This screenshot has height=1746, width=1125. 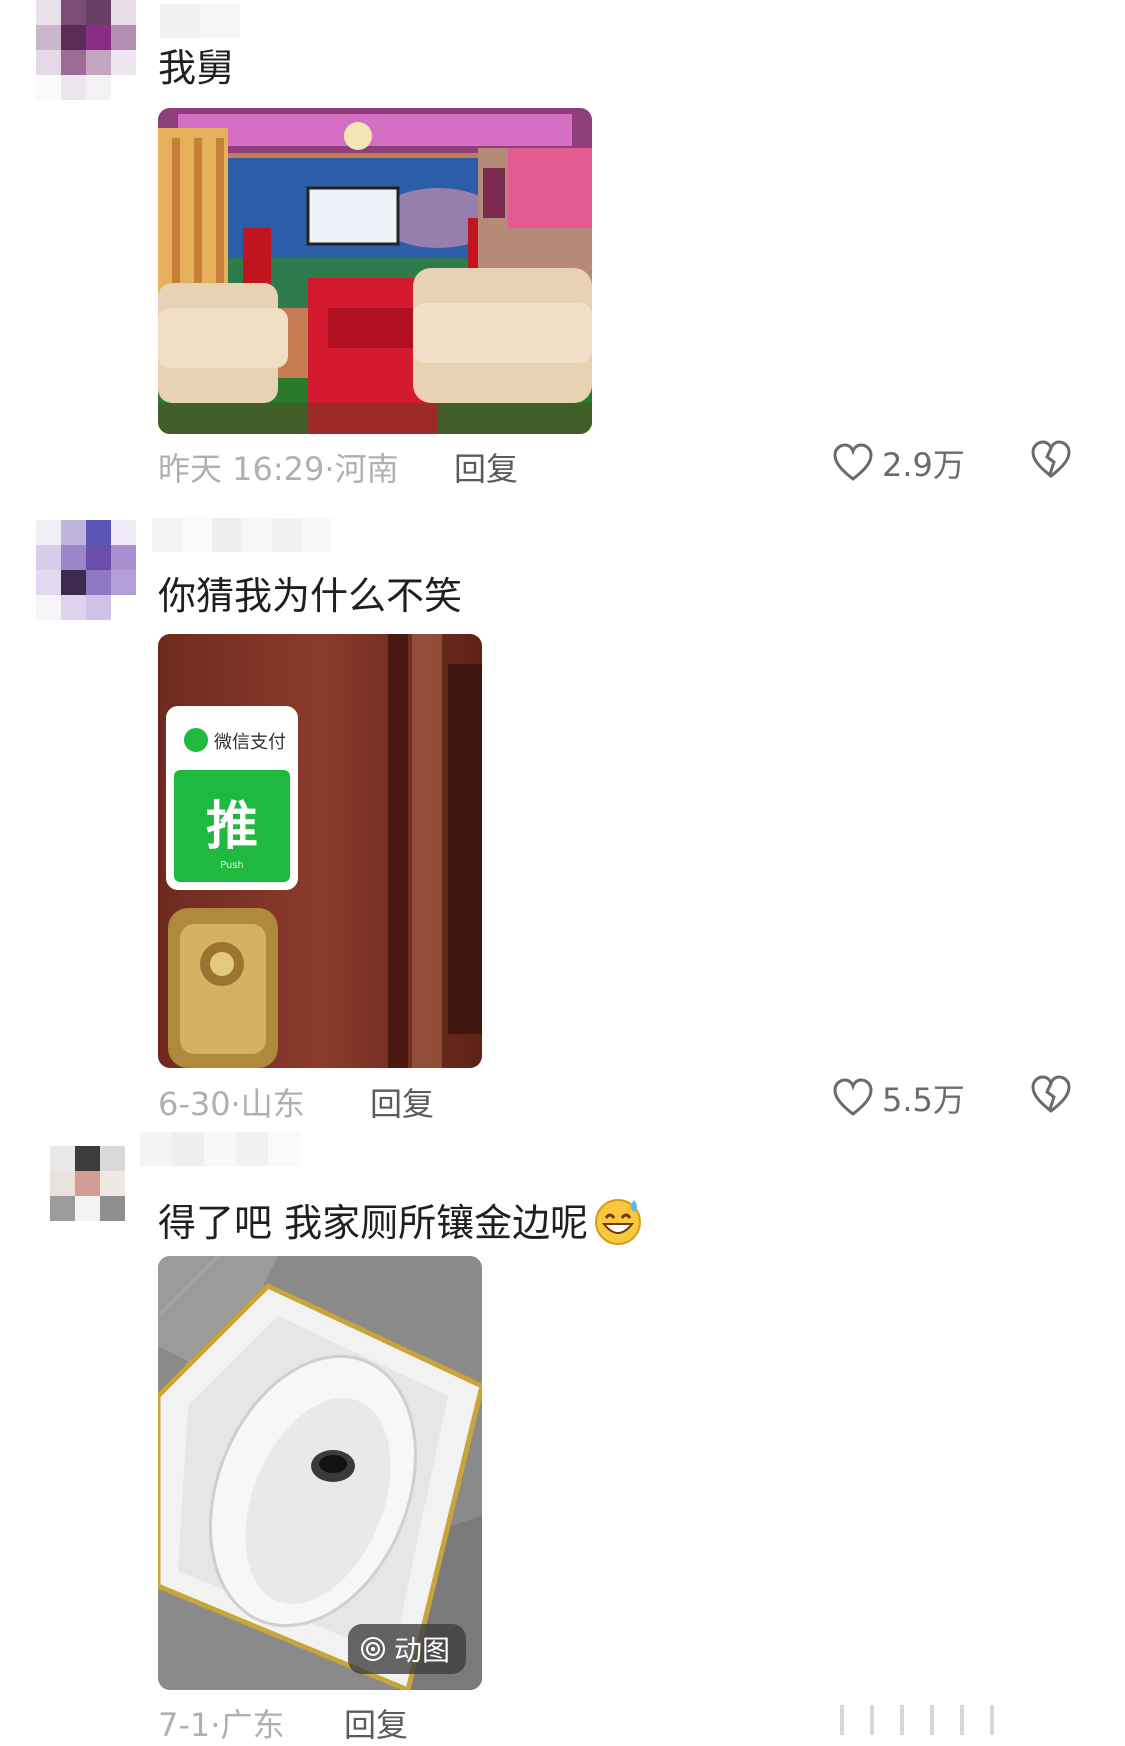 I want to click on gif-badge: 动图, so click(x=406, y=1649).